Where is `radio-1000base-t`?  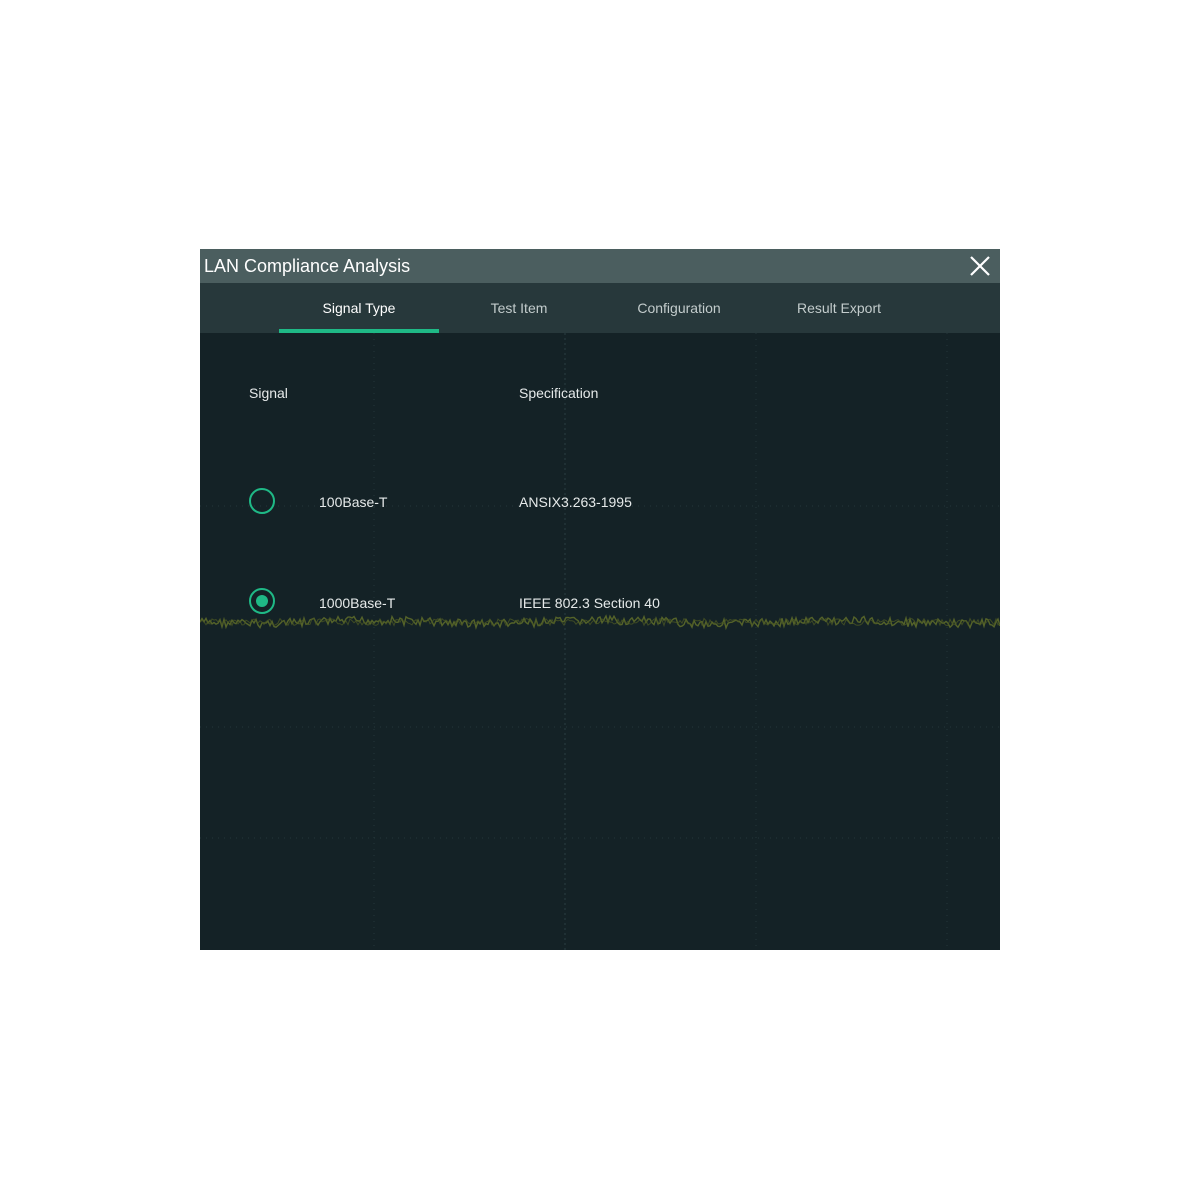 radio-1000base-t is located at coordinates (262, 601).